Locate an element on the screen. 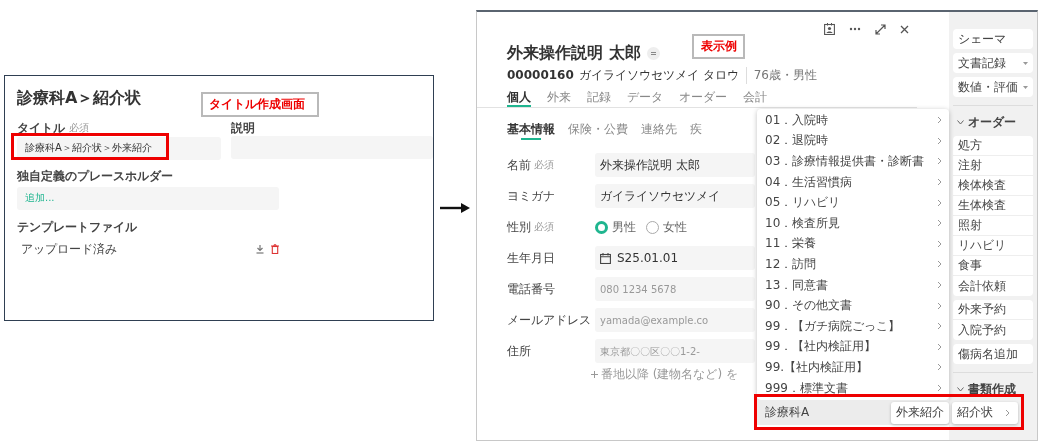 This screenshot has width=1042, height=448. field-label: メールアドレス is located at coordinates (549, 320).